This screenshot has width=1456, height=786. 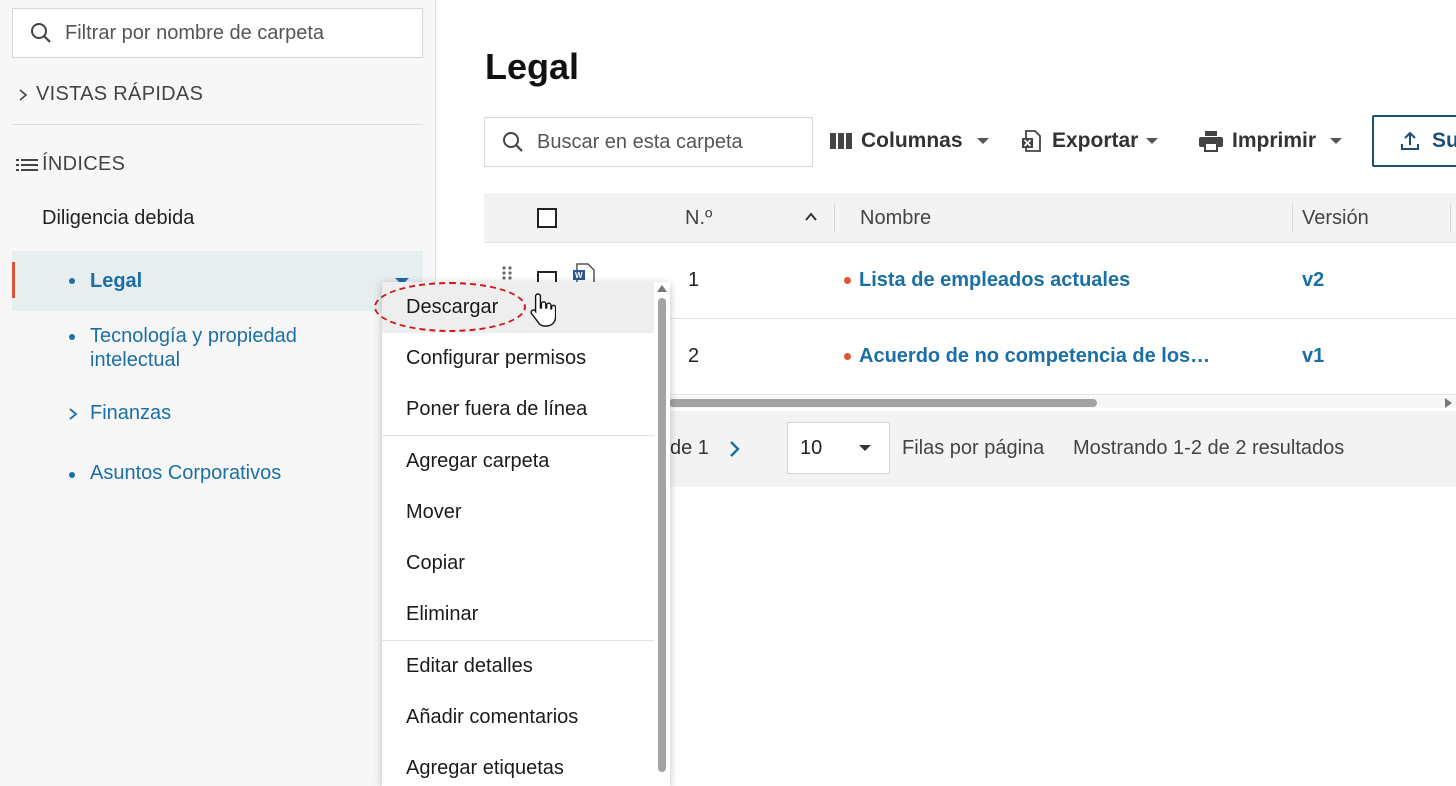 What do you see at coordinates (131, 413) in the screenshot?
I see `sidebar-item-label: Finanzas` at bounding box center [131, 413].